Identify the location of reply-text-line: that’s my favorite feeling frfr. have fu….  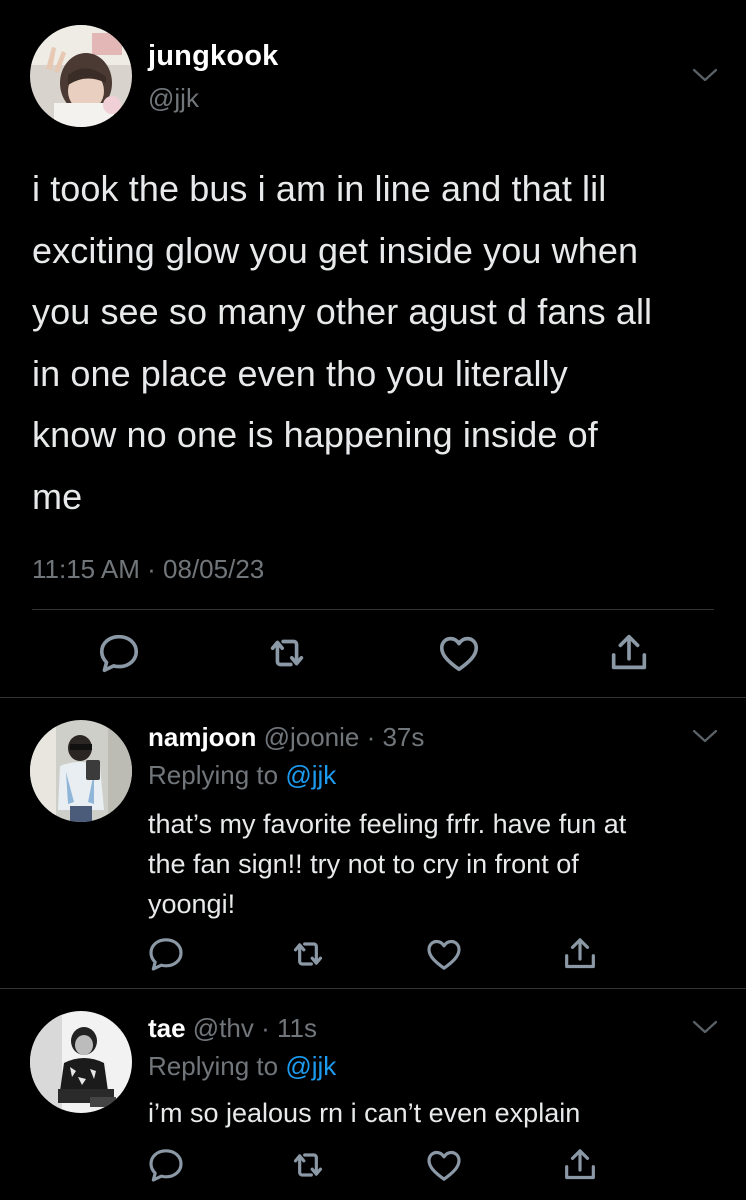
(387, 824).